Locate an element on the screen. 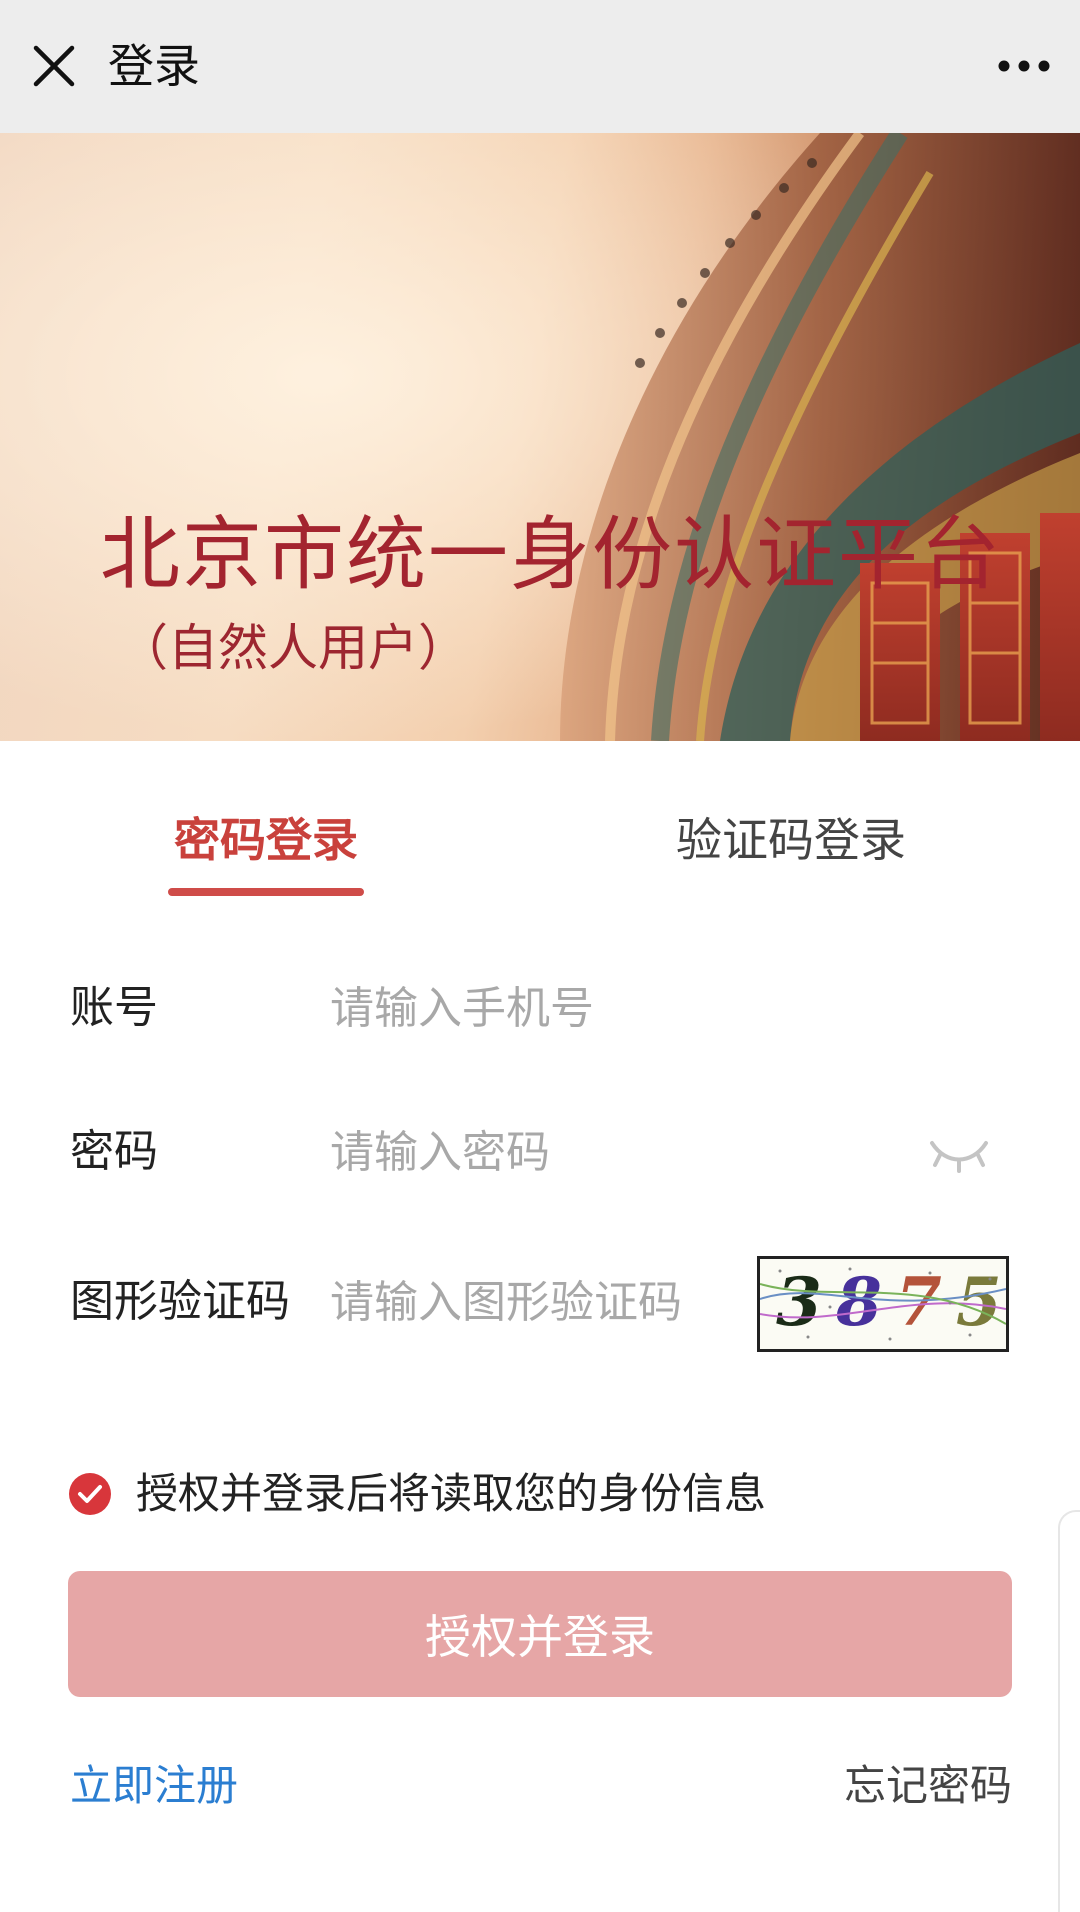  register-link: 立即注册 is located at coordinates (154, 1786).